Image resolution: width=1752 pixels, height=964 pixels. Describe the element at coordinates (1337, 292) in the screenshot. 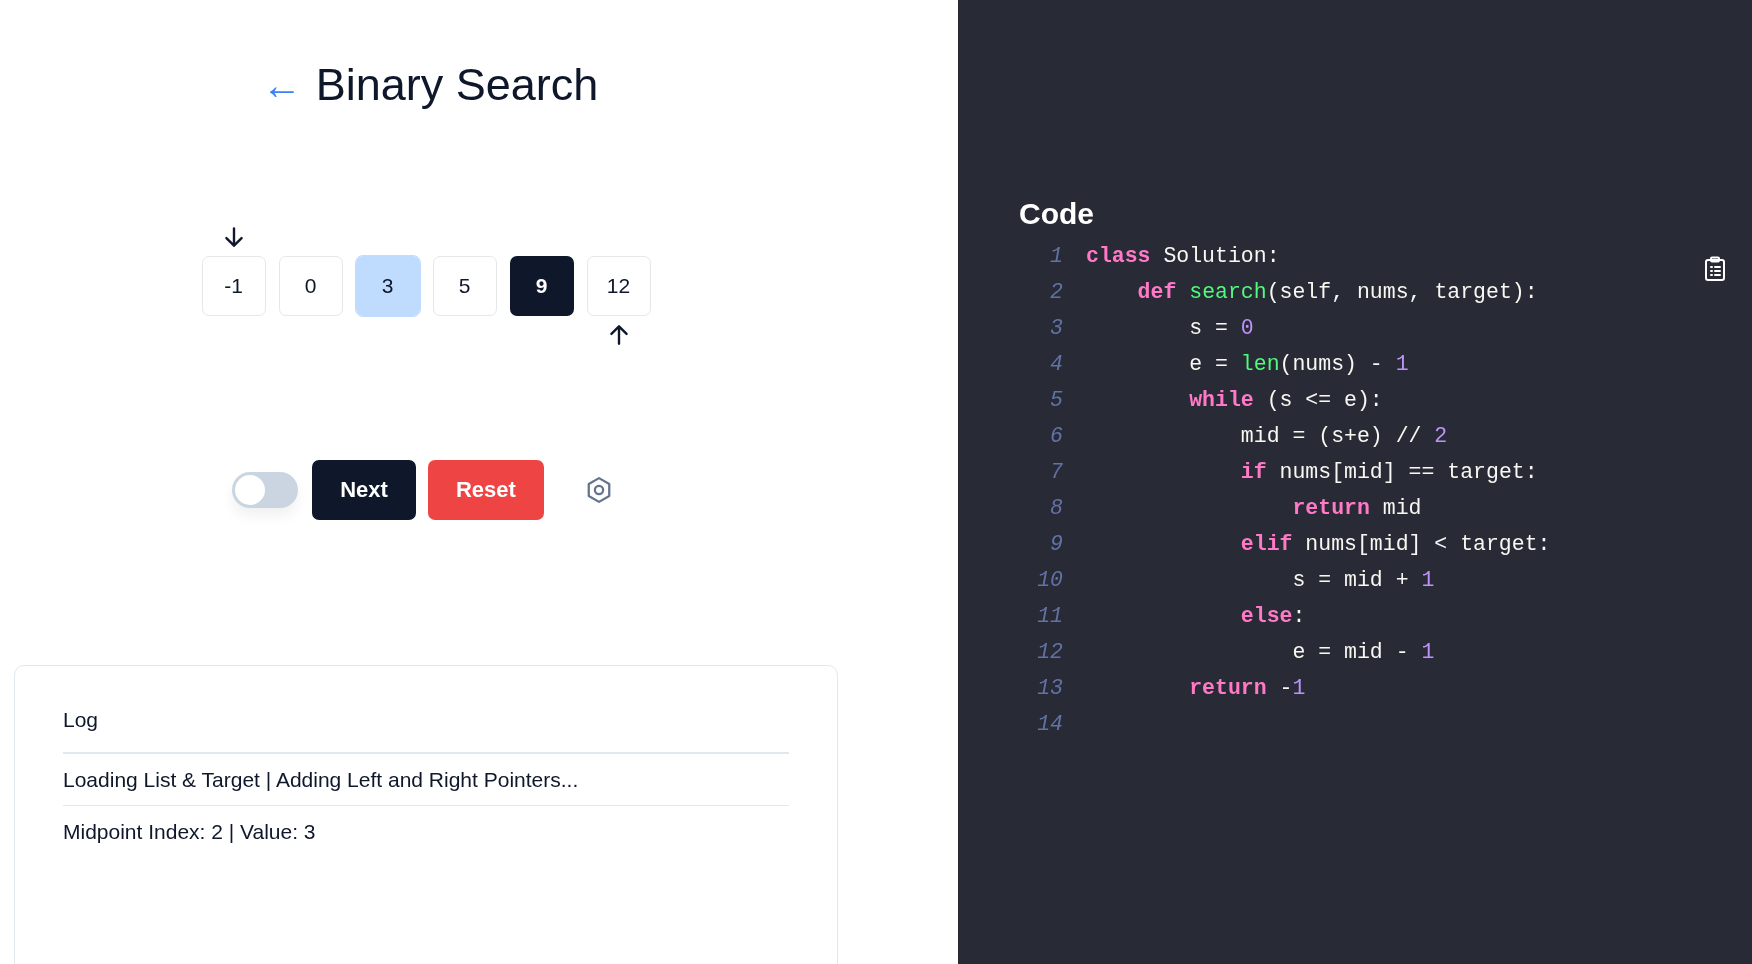

I see `code-line: def search(self, nums, target):` at that location.